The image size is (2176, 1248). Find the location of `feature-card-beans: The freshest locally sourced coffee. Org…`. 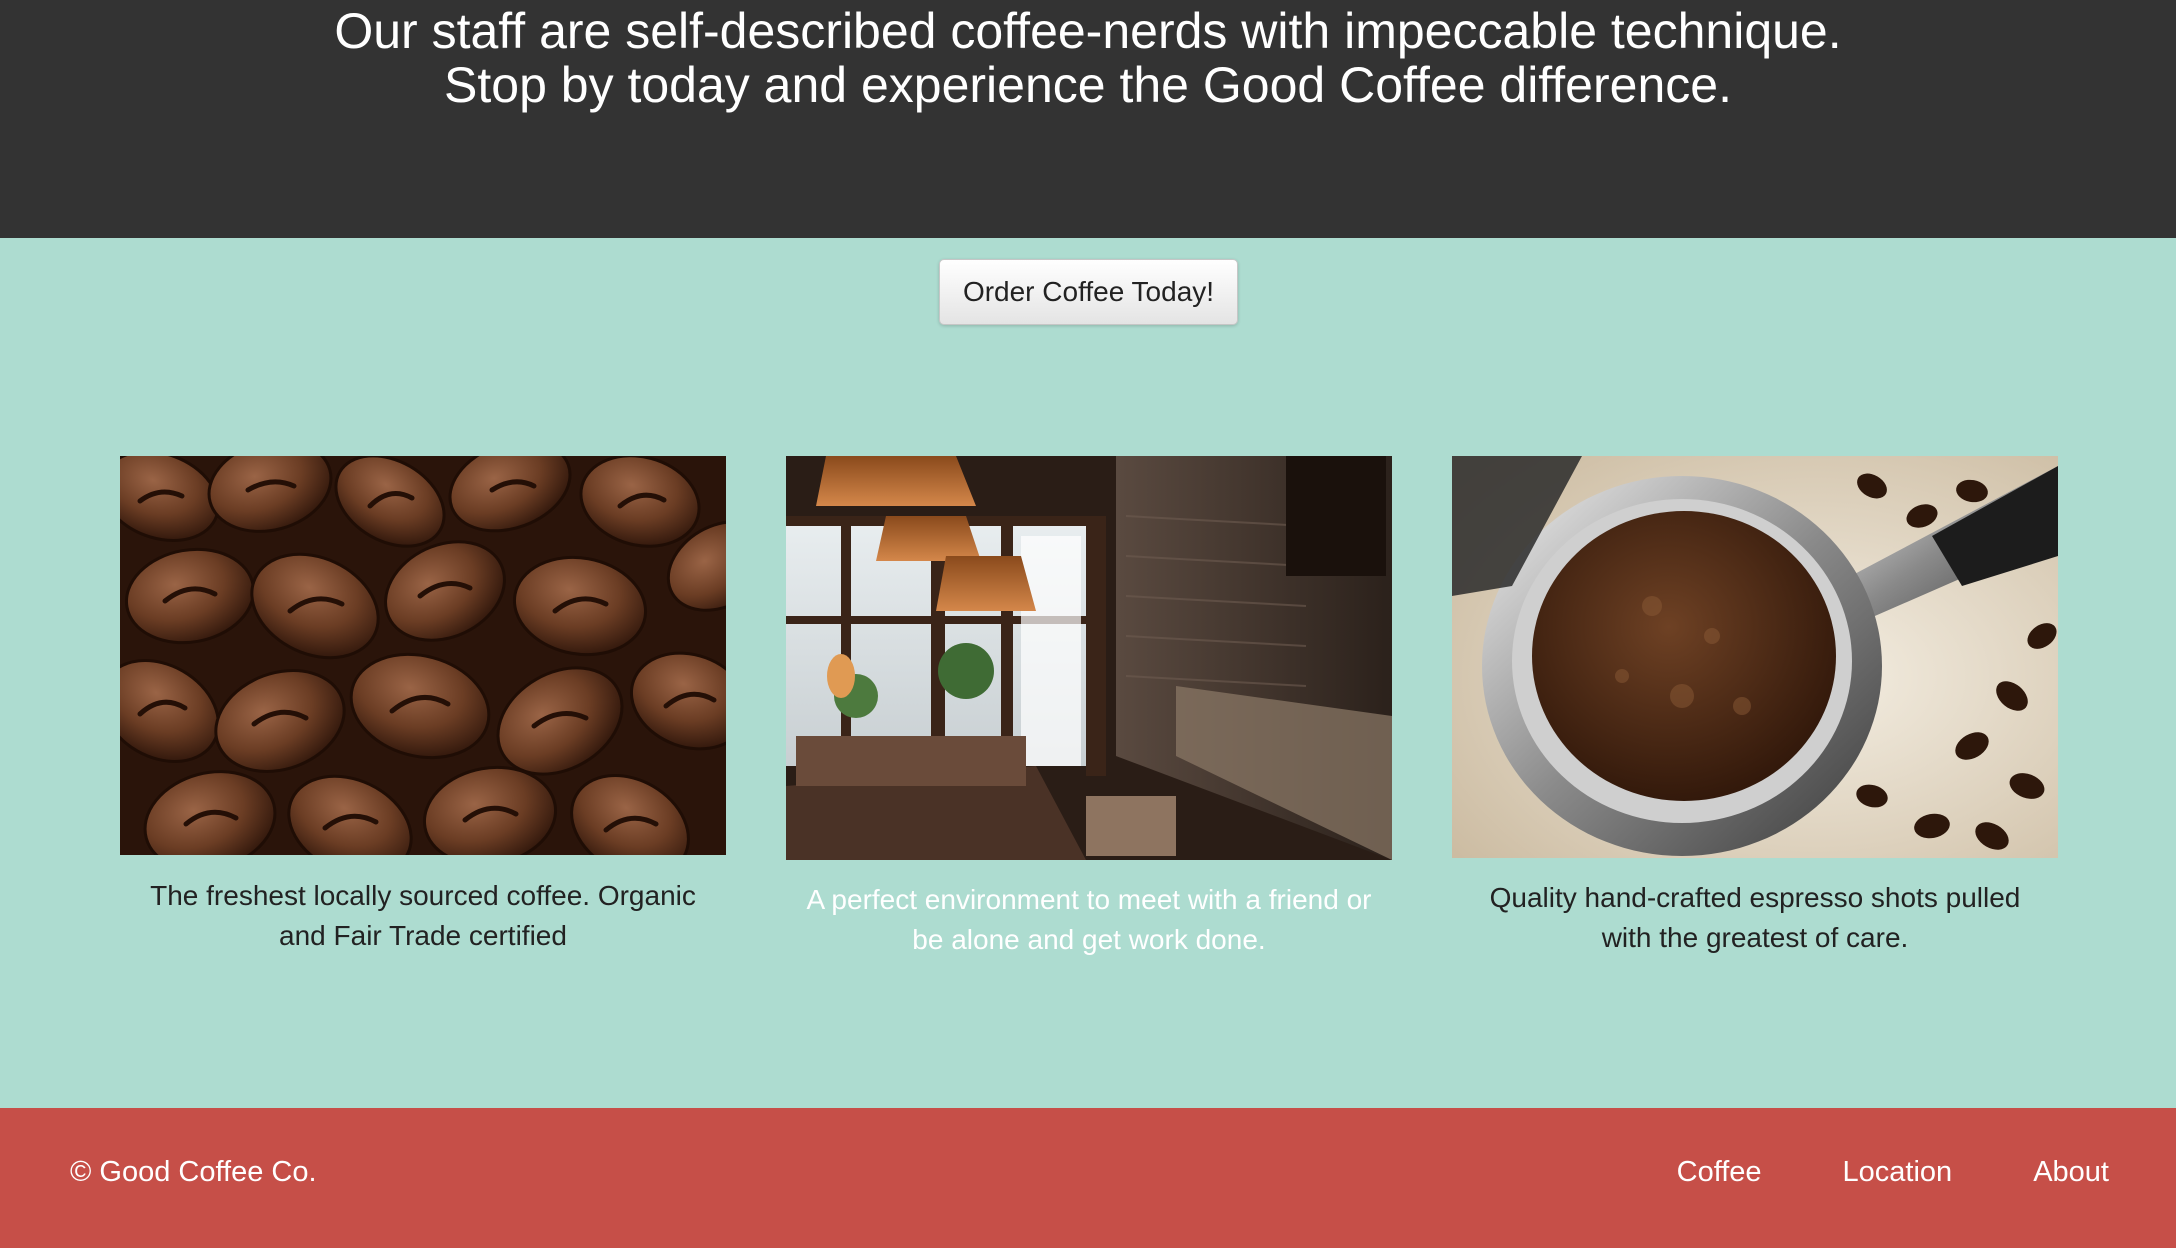

feature-card-beans: The freshest locally sourced coffee. Org… is located at coordinates (423, 706).